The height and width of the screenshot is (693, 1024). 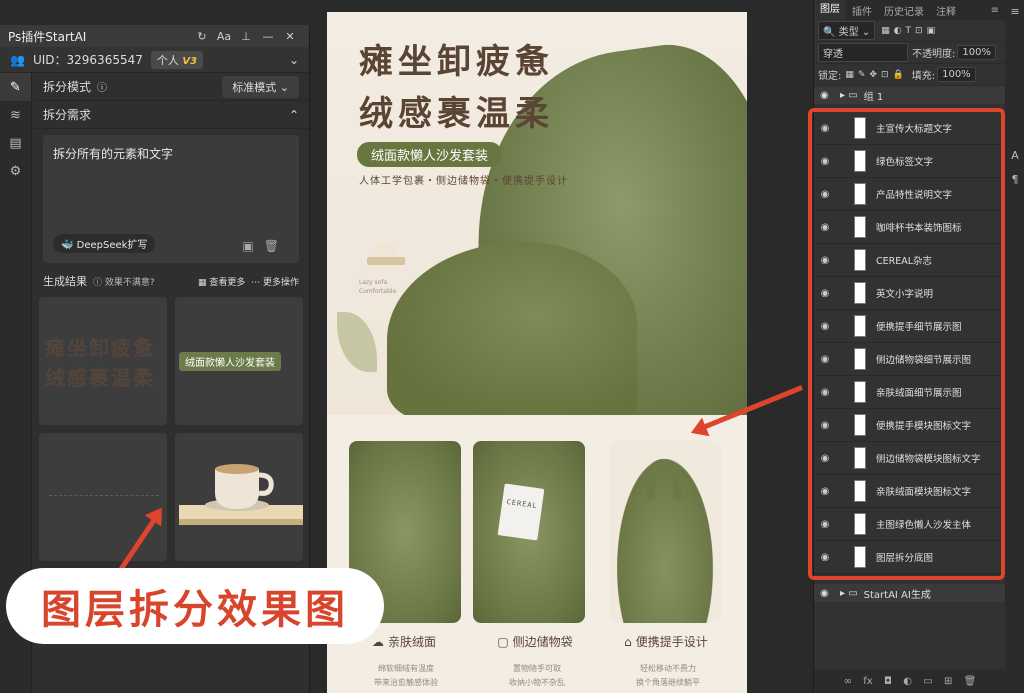 I want to click on character-icon: A, so click(x=1015, y=156).